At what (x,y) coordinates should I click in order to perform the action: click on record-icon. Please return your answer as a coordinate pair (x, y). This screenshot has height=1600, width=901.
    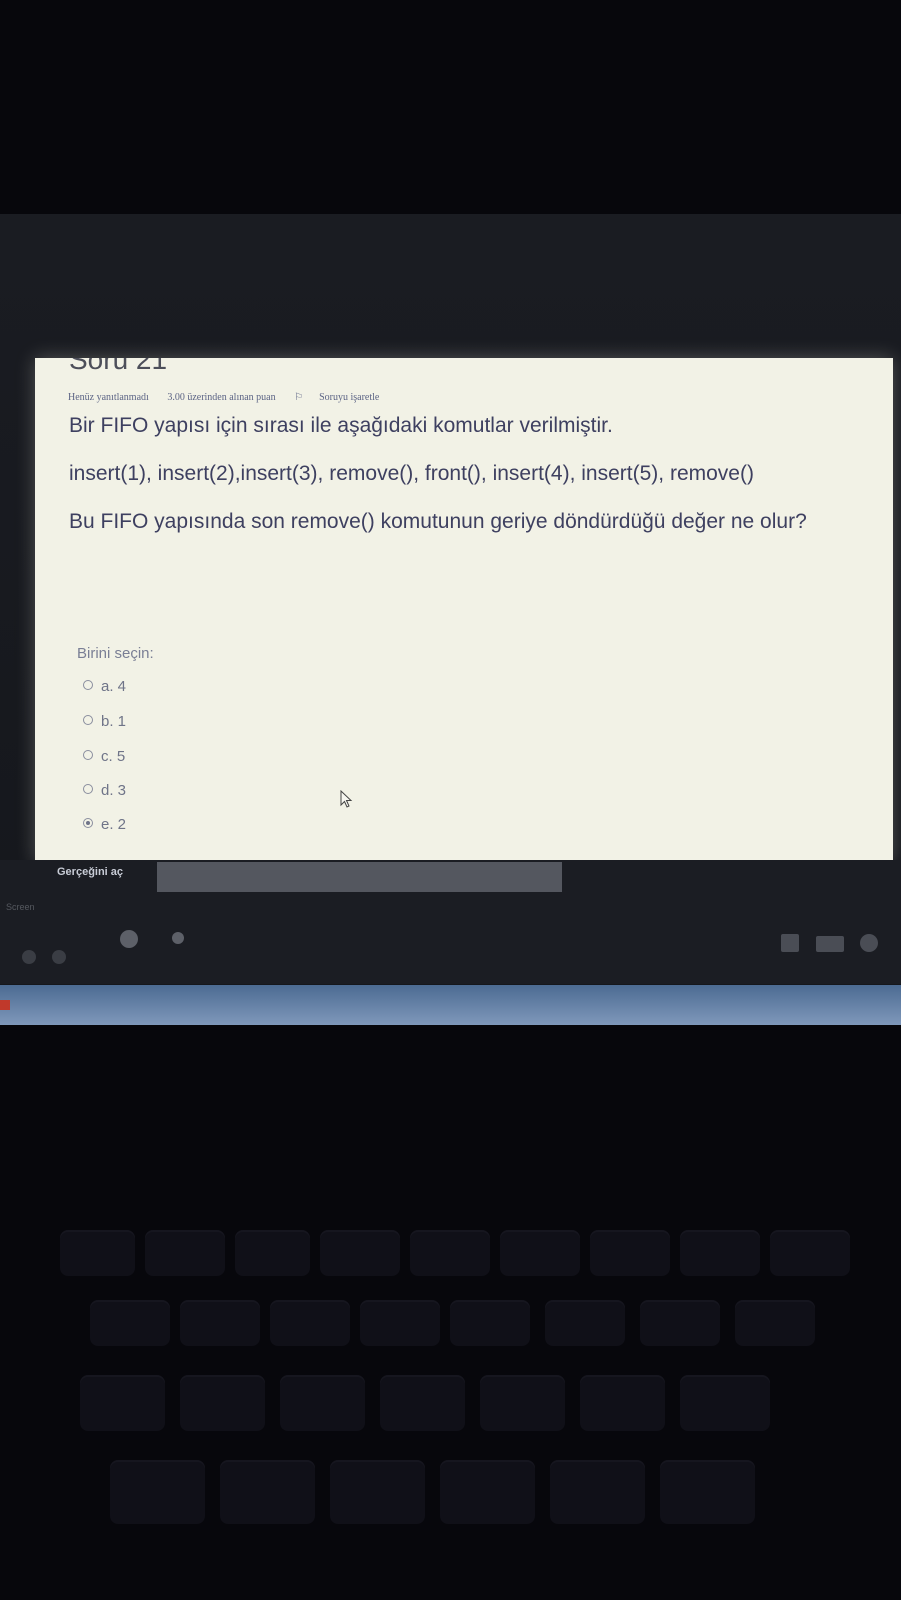
    Looking at the image, I should click on (5, 1005).